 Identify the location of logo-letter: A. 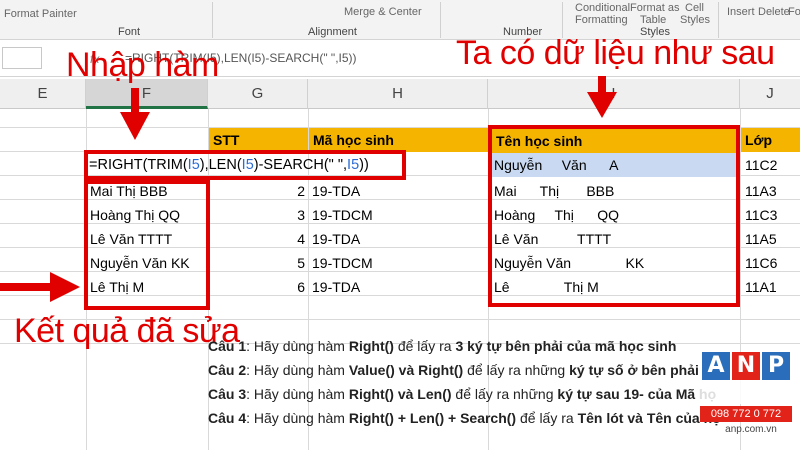
(716, 366).